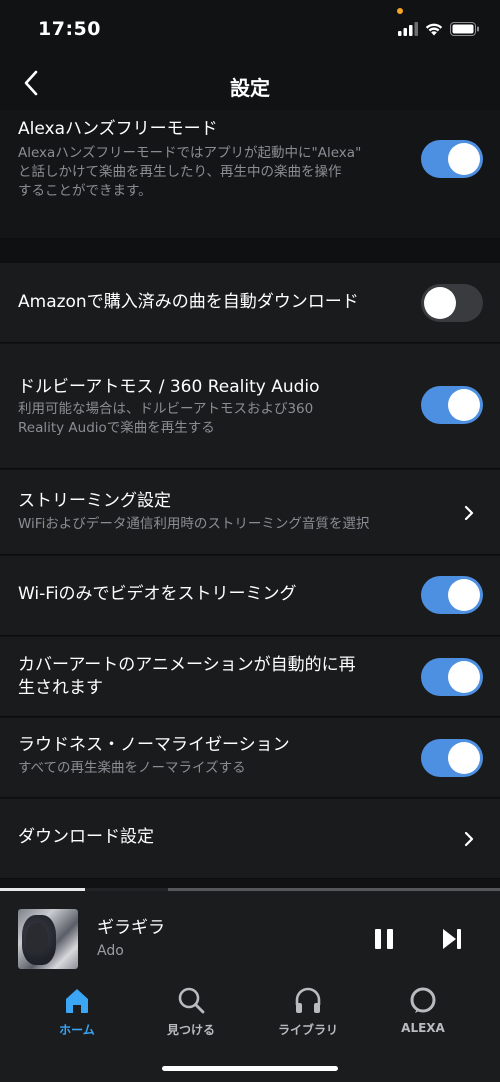  I want to click on setting-wifi-video: Wi-Fiのみでビデオをストリーミング, so click(250, 596).